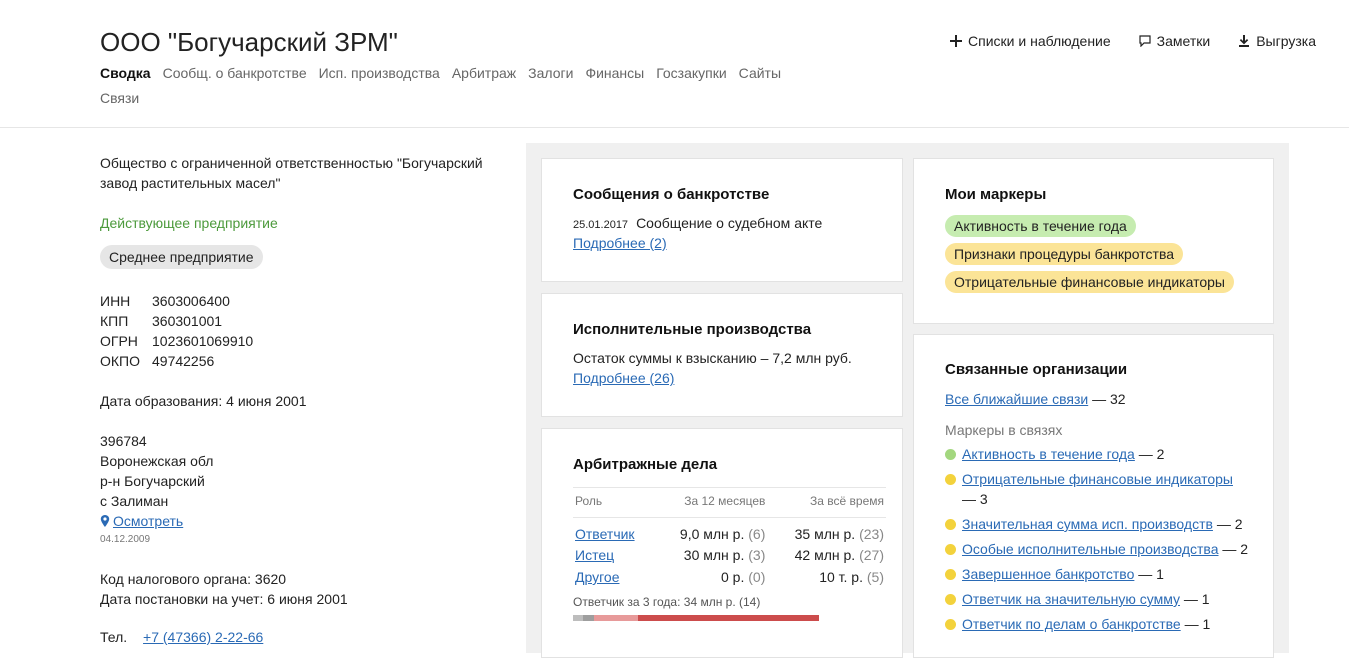  Describe the element at coordinates (1071, 624) in the screenshot. I see `related-marker-link: Ответчик по делам о банкротстве` at that location.